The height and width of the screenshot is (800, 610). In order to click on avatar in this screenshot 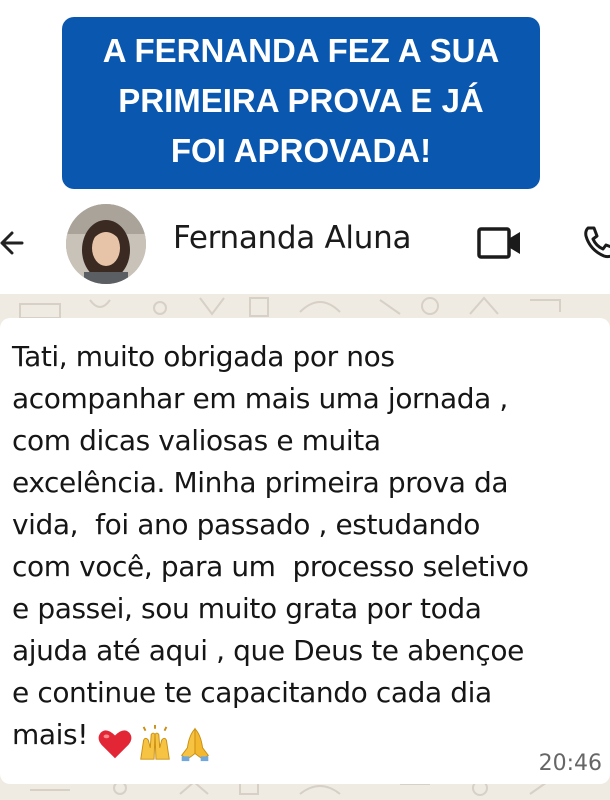, I will do `click(106, 244)`.